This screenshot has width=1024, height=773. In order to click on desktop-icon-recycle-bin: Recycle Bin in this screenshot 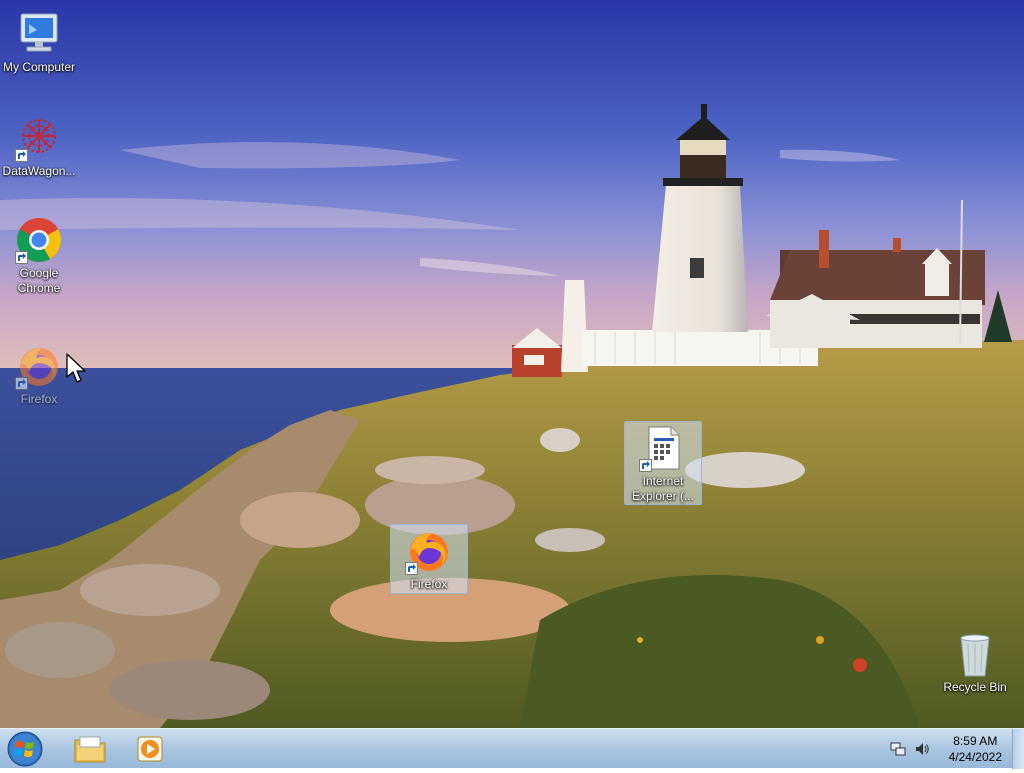, I will do `click(975, 662)`.